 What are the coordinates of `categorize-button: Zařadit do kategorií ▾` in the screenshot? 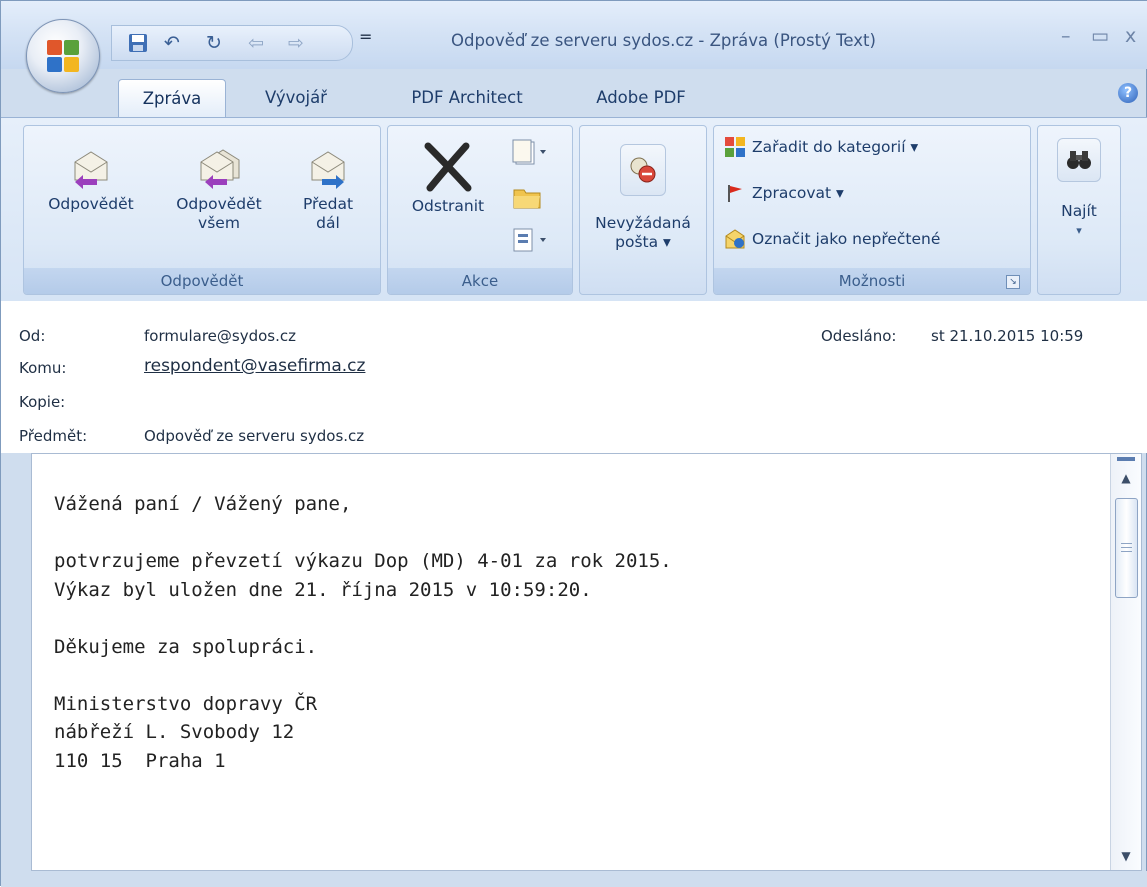 It's located at (821, 147).